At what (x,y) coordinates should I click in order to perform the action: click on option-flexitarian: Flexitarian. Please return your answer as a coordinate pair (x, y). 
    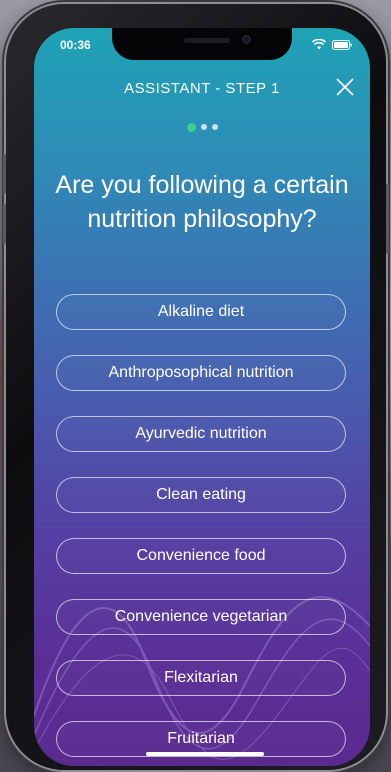
    Looking at the image, I should click on (201, 678).